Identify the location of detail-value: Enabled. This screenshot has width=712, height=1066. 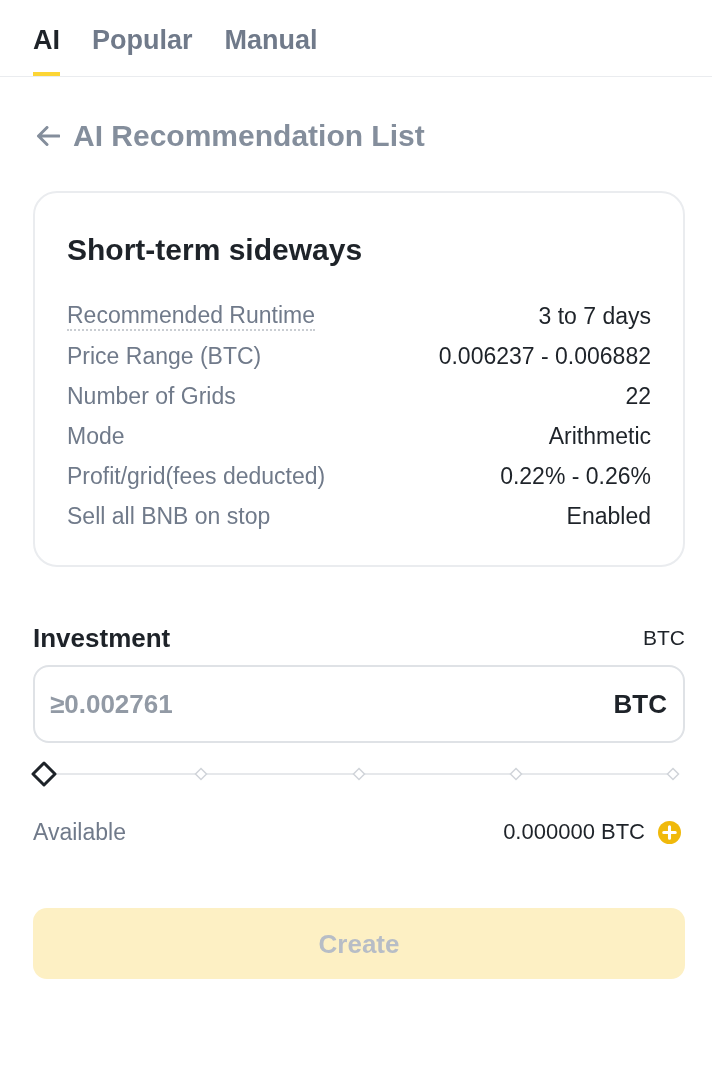
(608, 516).